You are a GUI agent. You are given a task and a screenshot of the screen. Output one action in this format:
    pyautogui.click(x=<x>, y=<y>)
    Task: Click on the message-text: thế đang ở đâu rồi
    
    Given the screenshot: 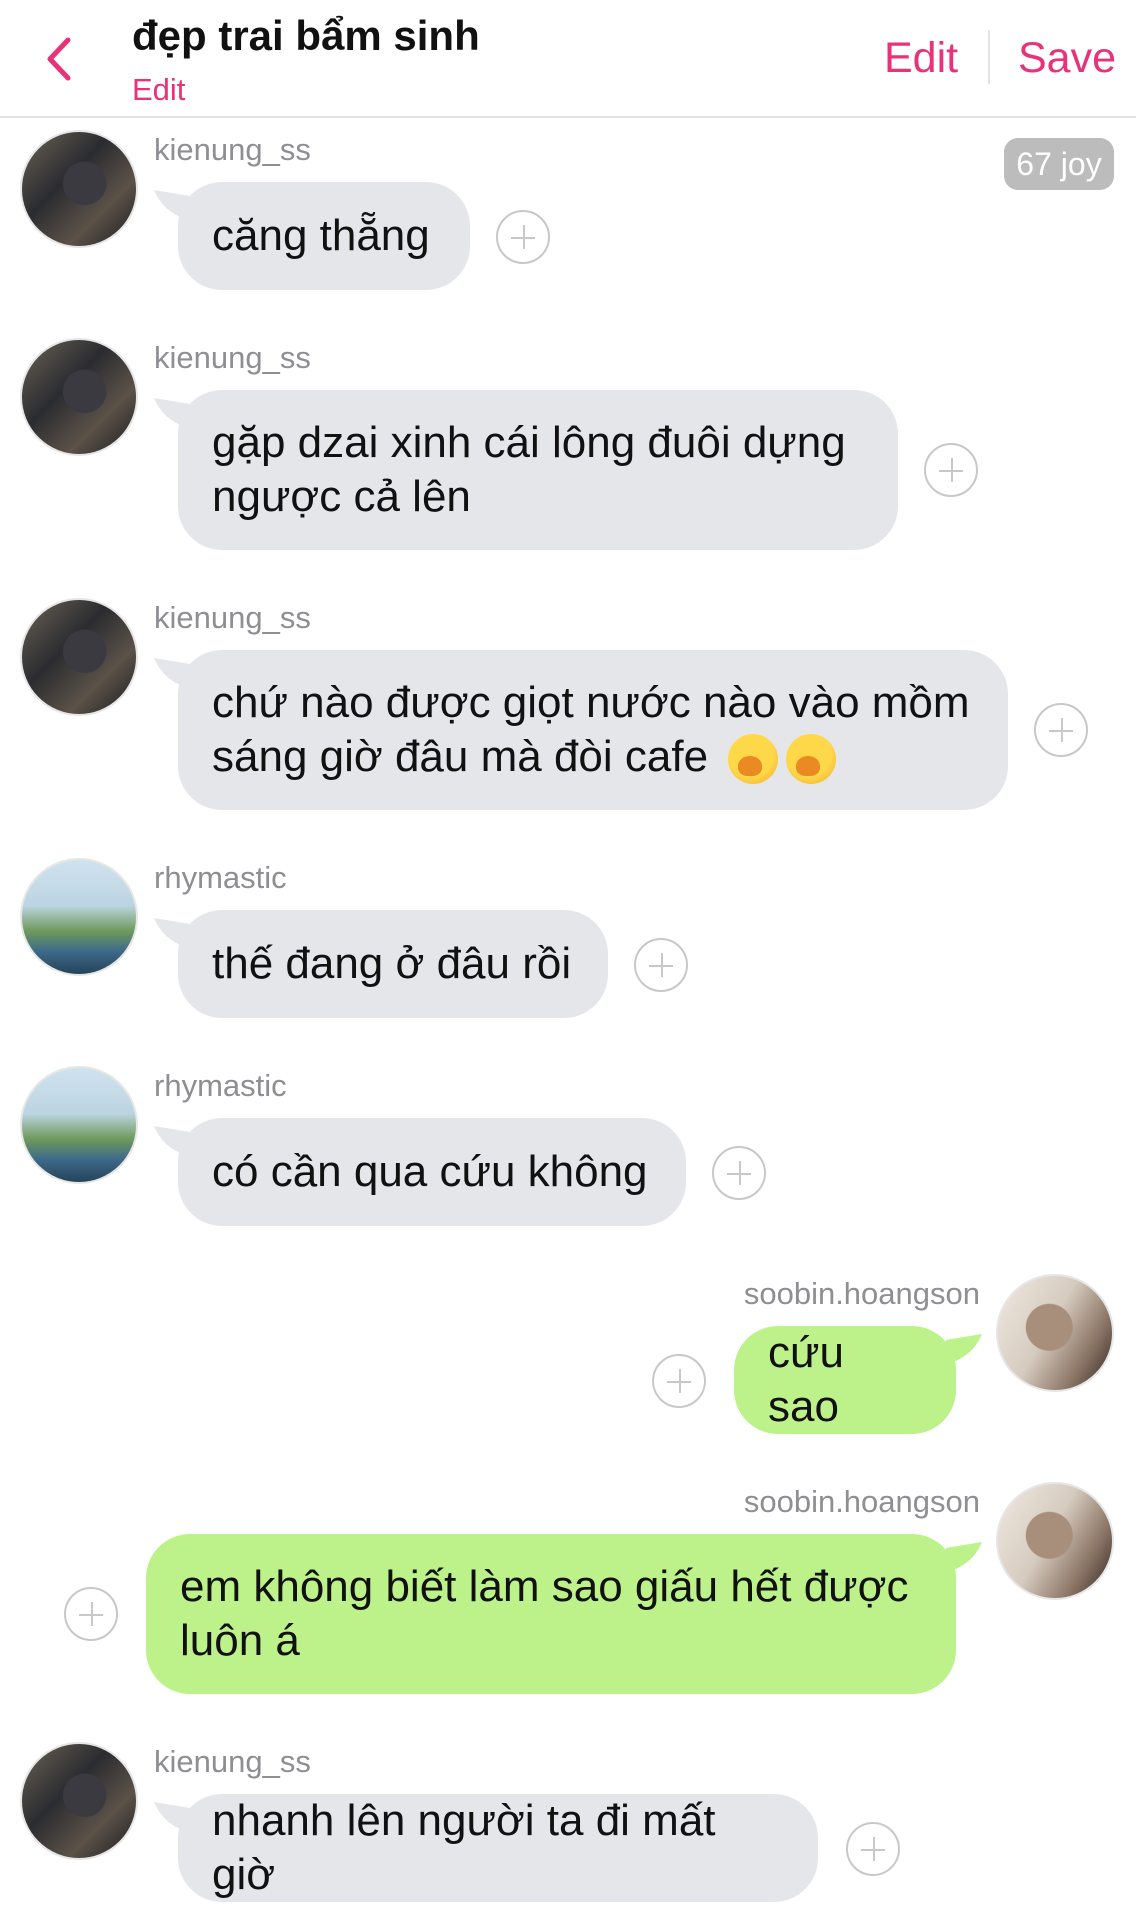 What is the action you would take?
    pyautogui.click(x=392, y=963)
    